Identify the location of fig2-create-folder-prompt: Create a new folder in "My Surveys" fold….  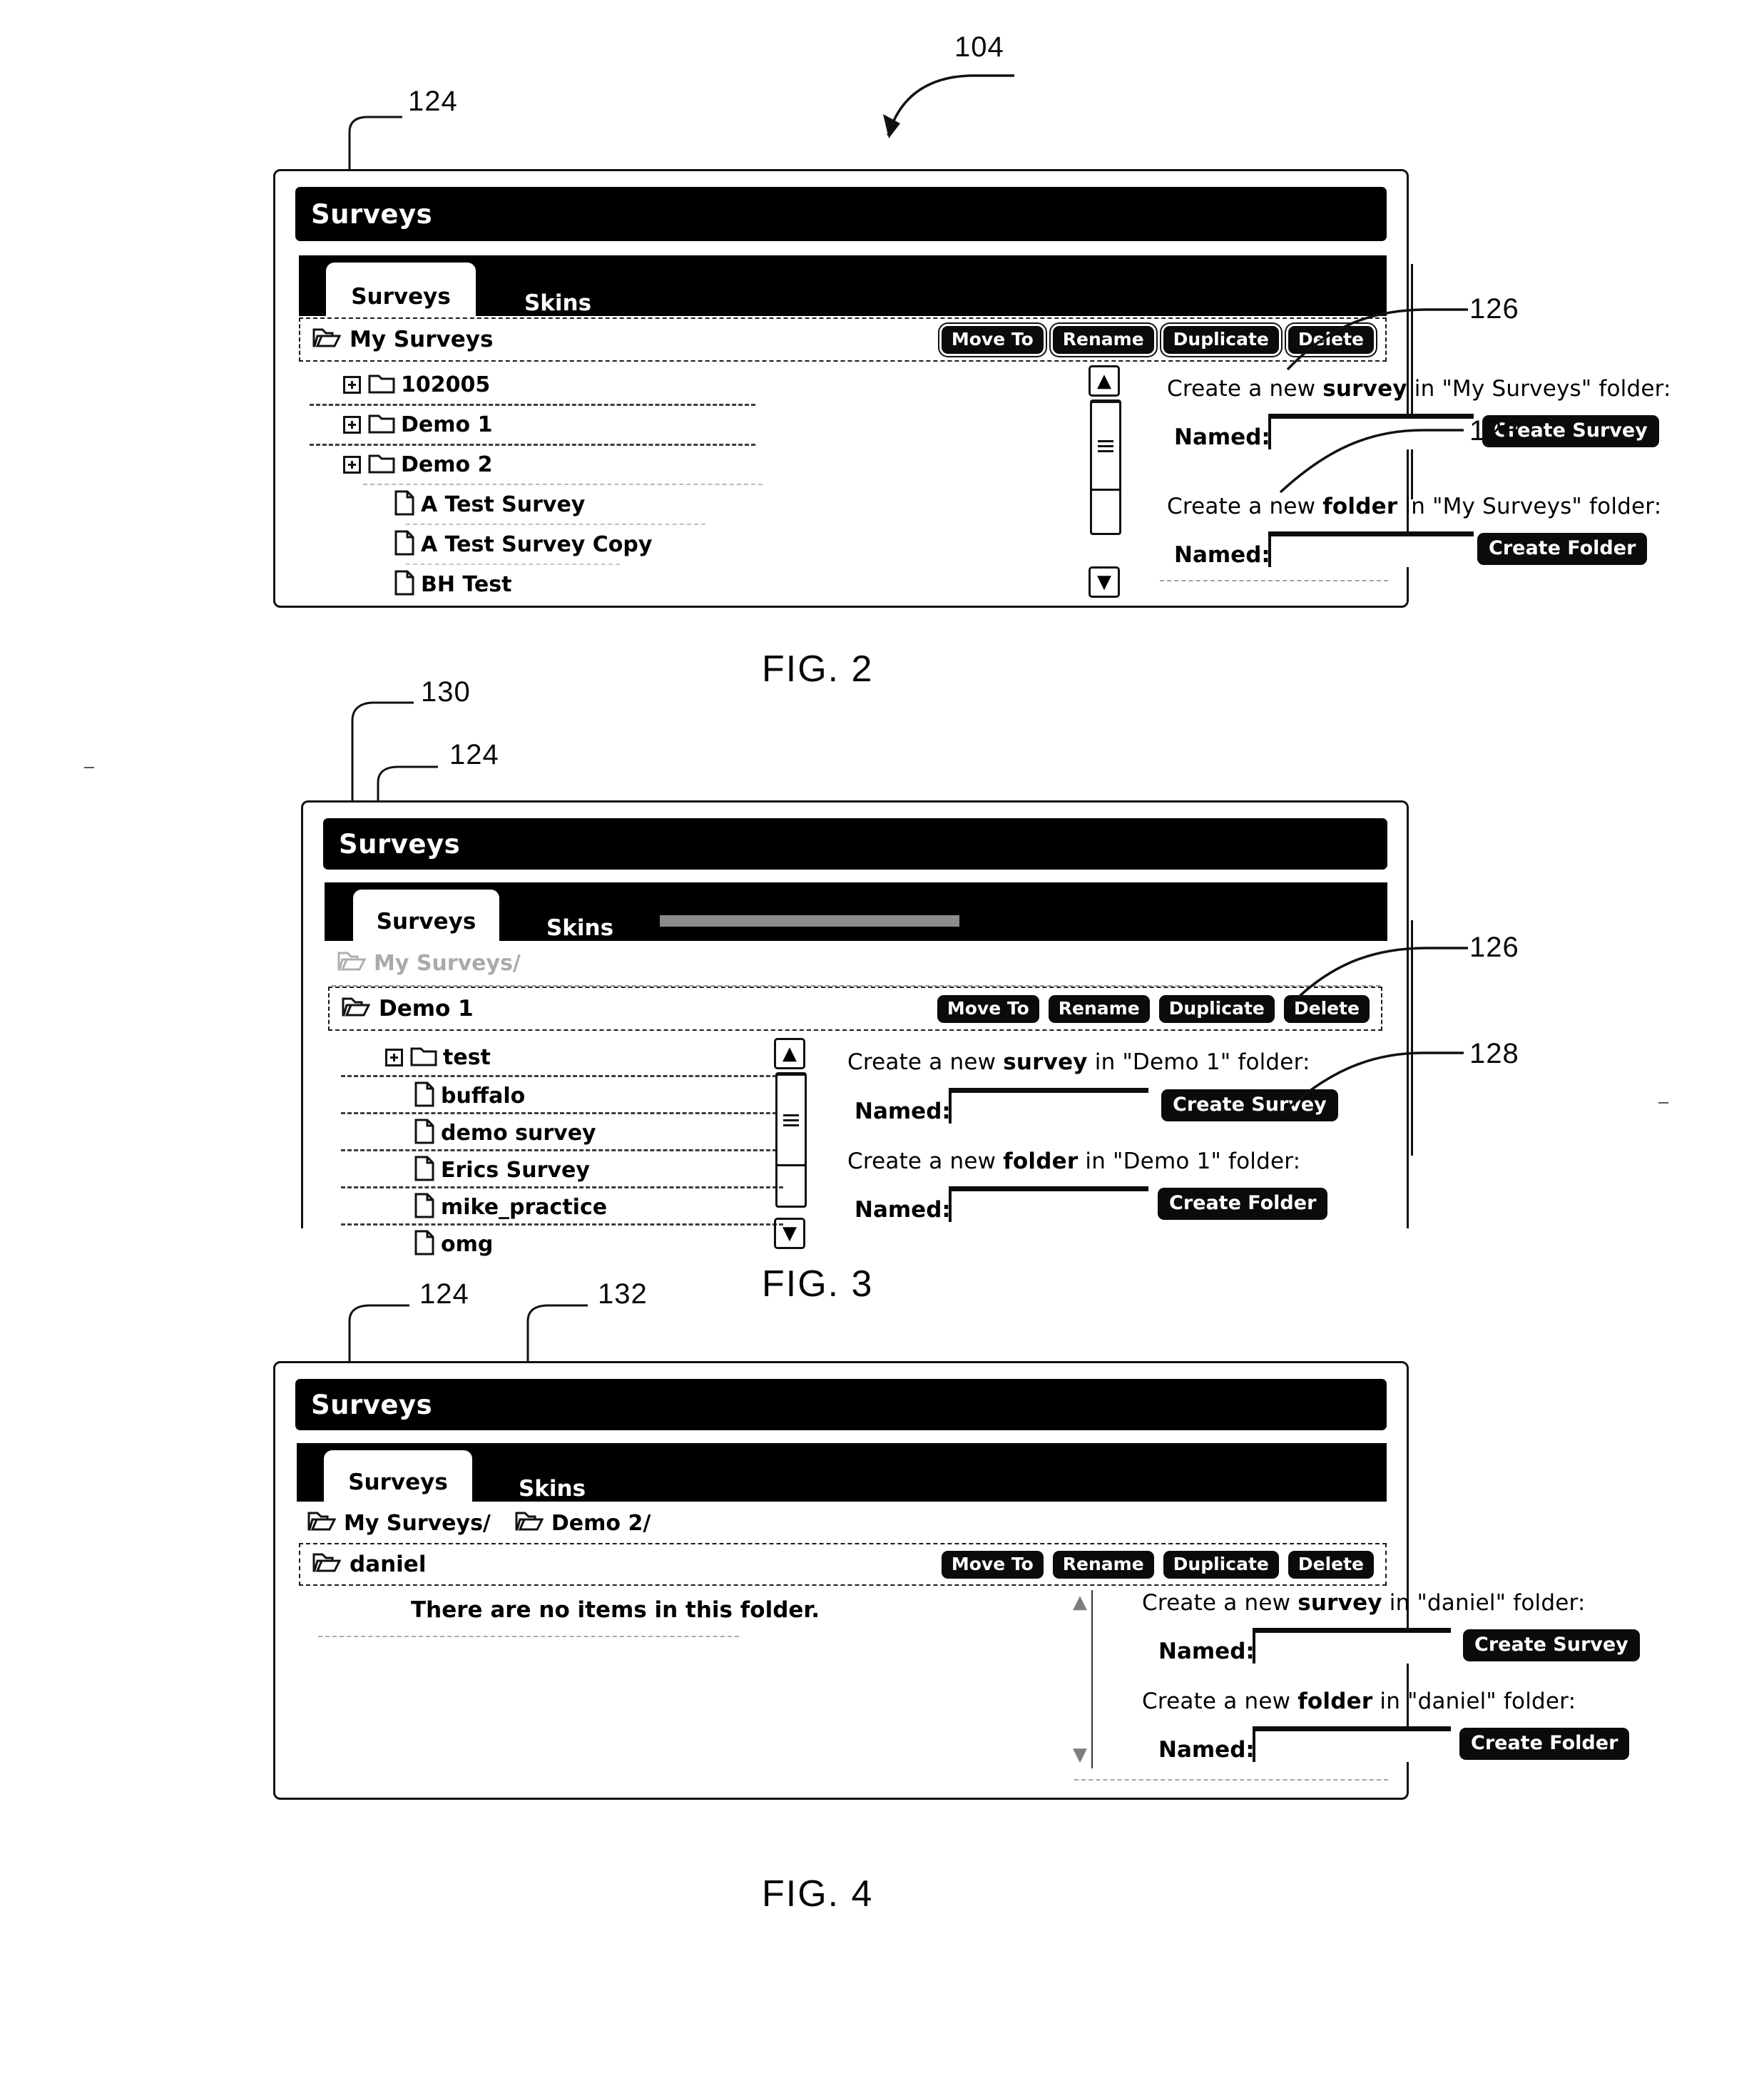
(1414, 506).